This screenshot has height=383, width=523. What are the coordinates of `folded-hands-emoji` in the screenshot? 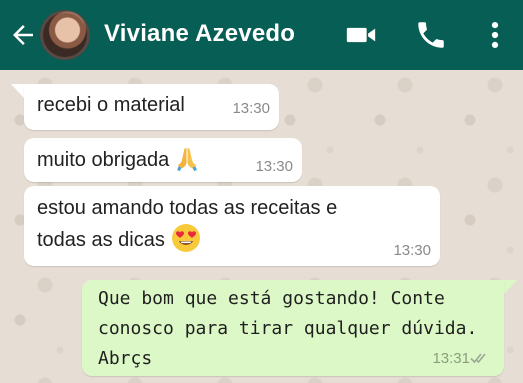 It's located at (187, 159).